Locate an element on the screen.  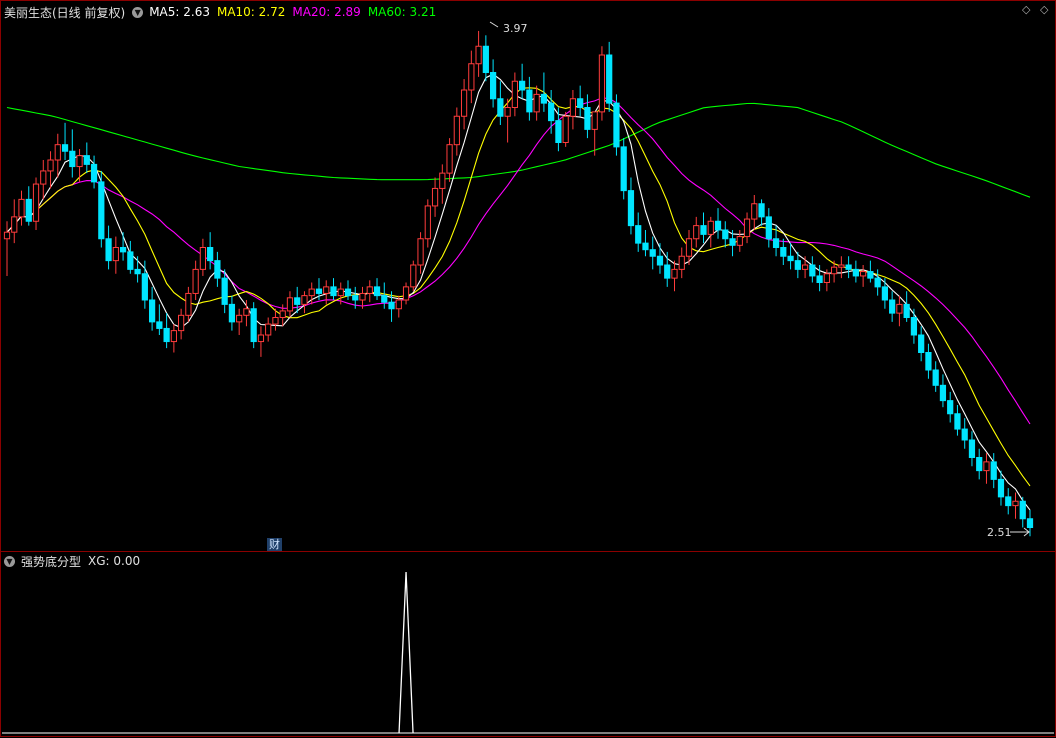
finance-badge: 财 is located at coordinates (274, 544).